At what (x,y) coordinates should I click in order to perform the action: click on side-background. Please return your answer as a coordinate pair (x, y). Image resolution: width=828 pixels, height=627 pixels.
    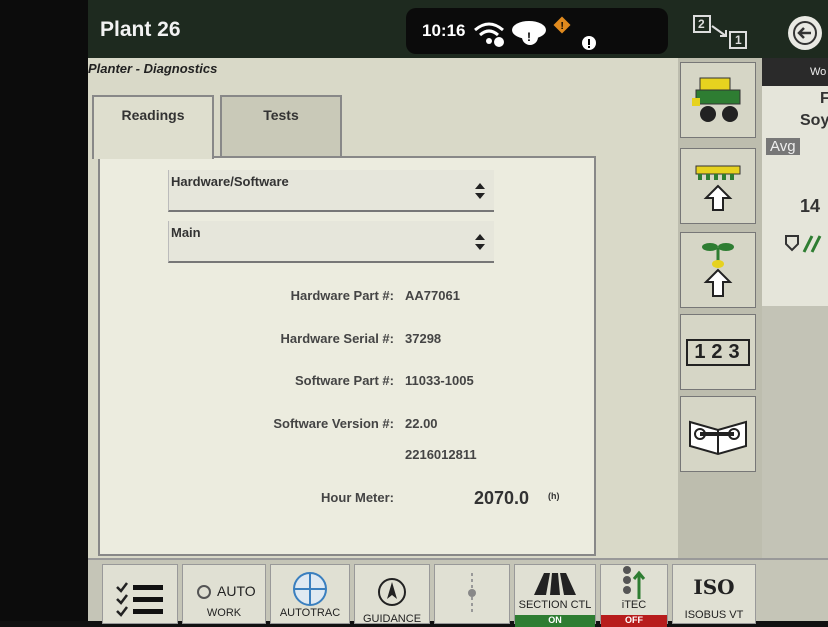
    Looking at the image, I should click on (795, 432).